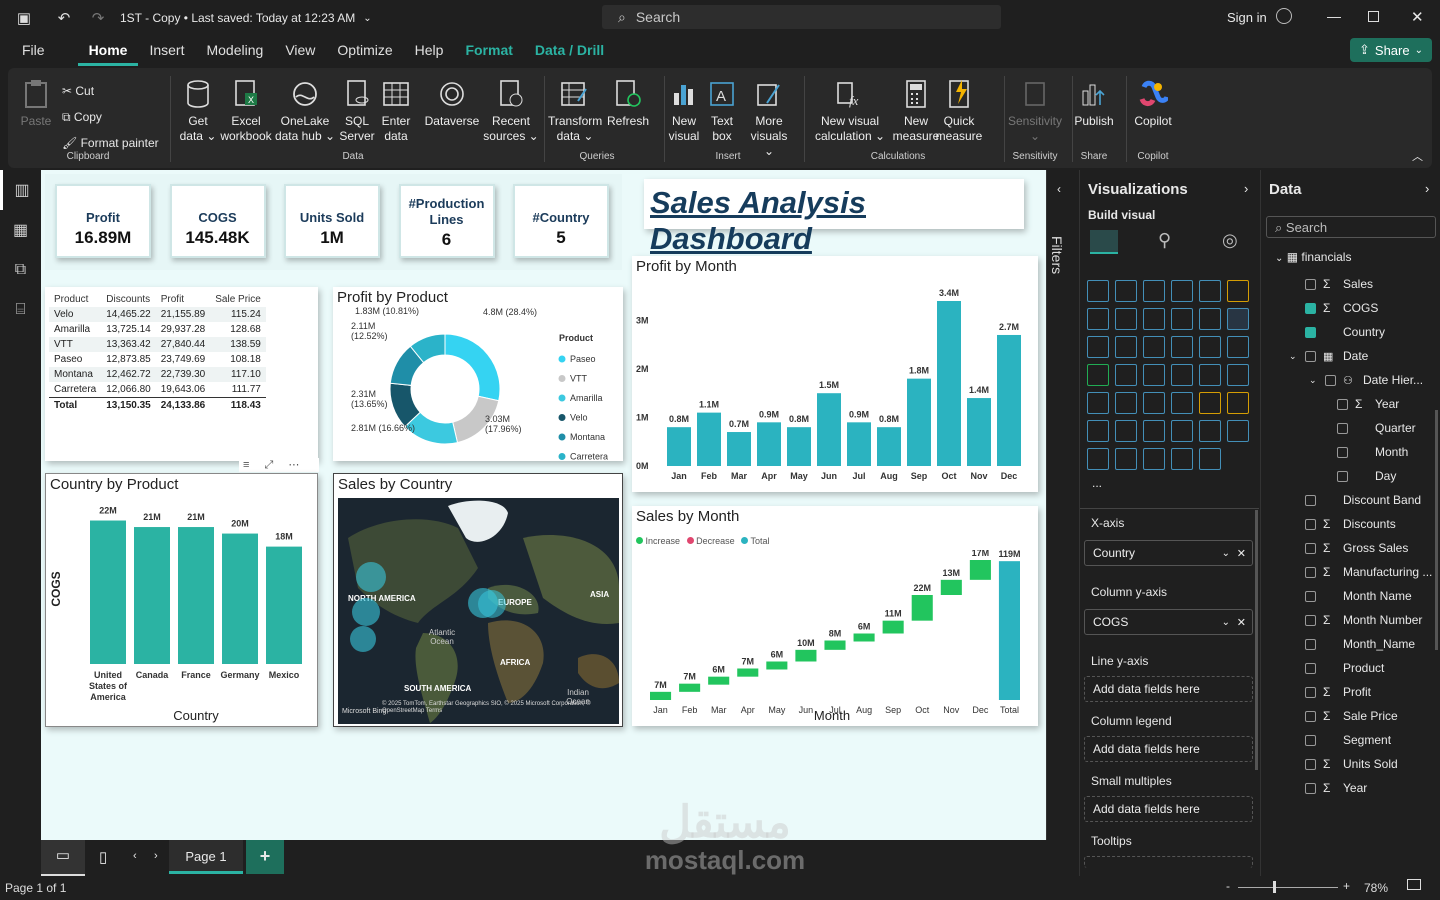 The width and height of the screenshot is (1440, 900). I want to click on powerapps-icon, so click(1238, 431).